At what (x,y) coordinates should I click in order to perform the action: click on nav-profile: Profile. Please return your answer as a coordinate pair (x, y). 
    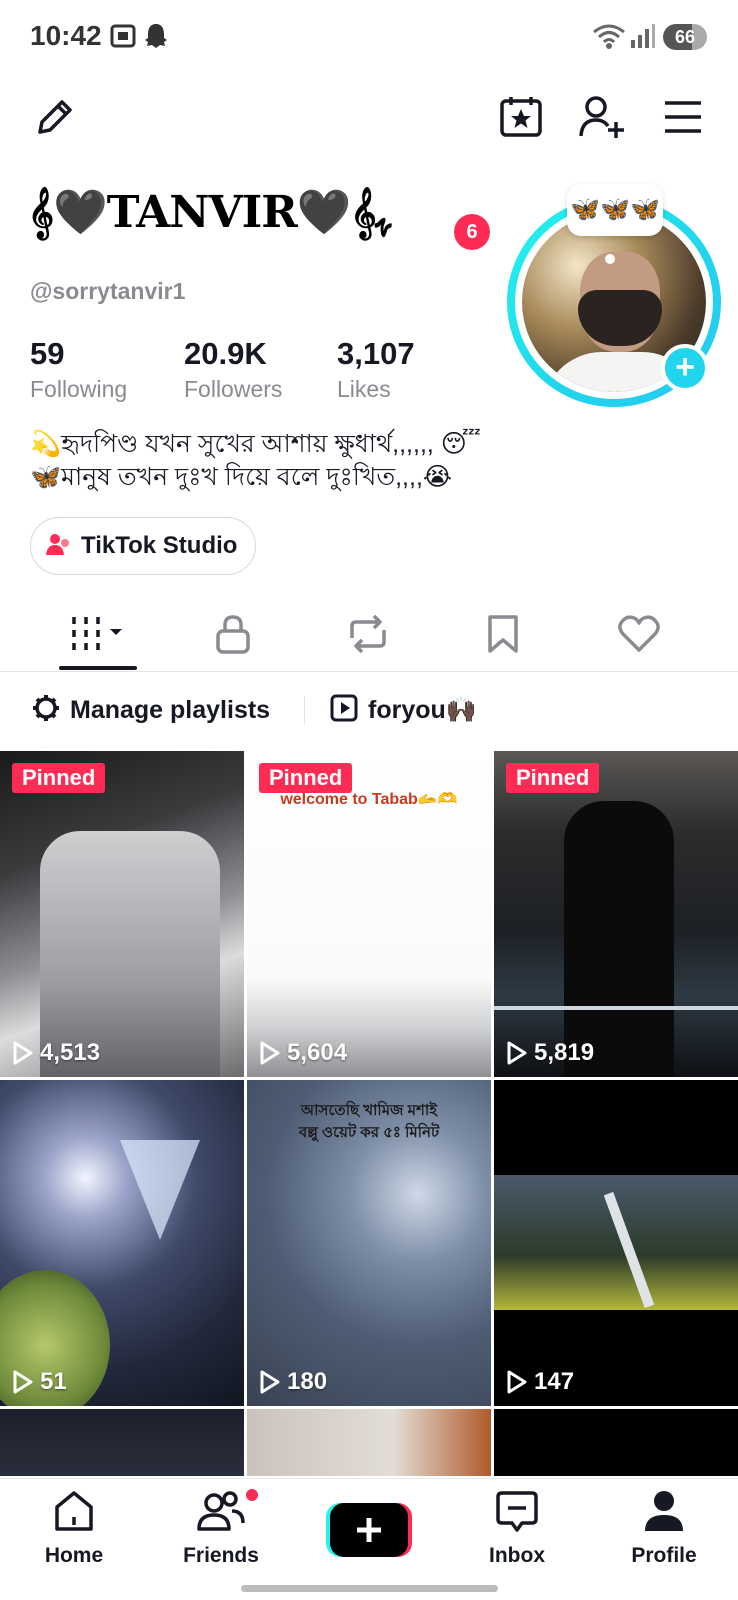
    Looking at the image, I should click on (664, 1528).